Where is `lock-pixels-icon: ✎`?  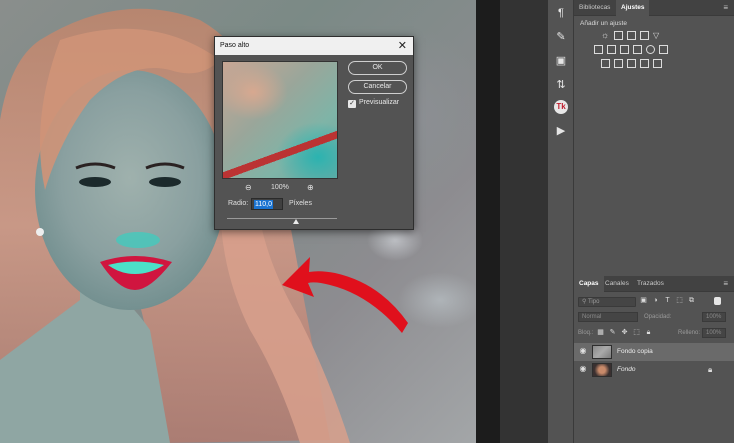
lock-pixels-icon: ✎ is located at coordinates (612, 333).